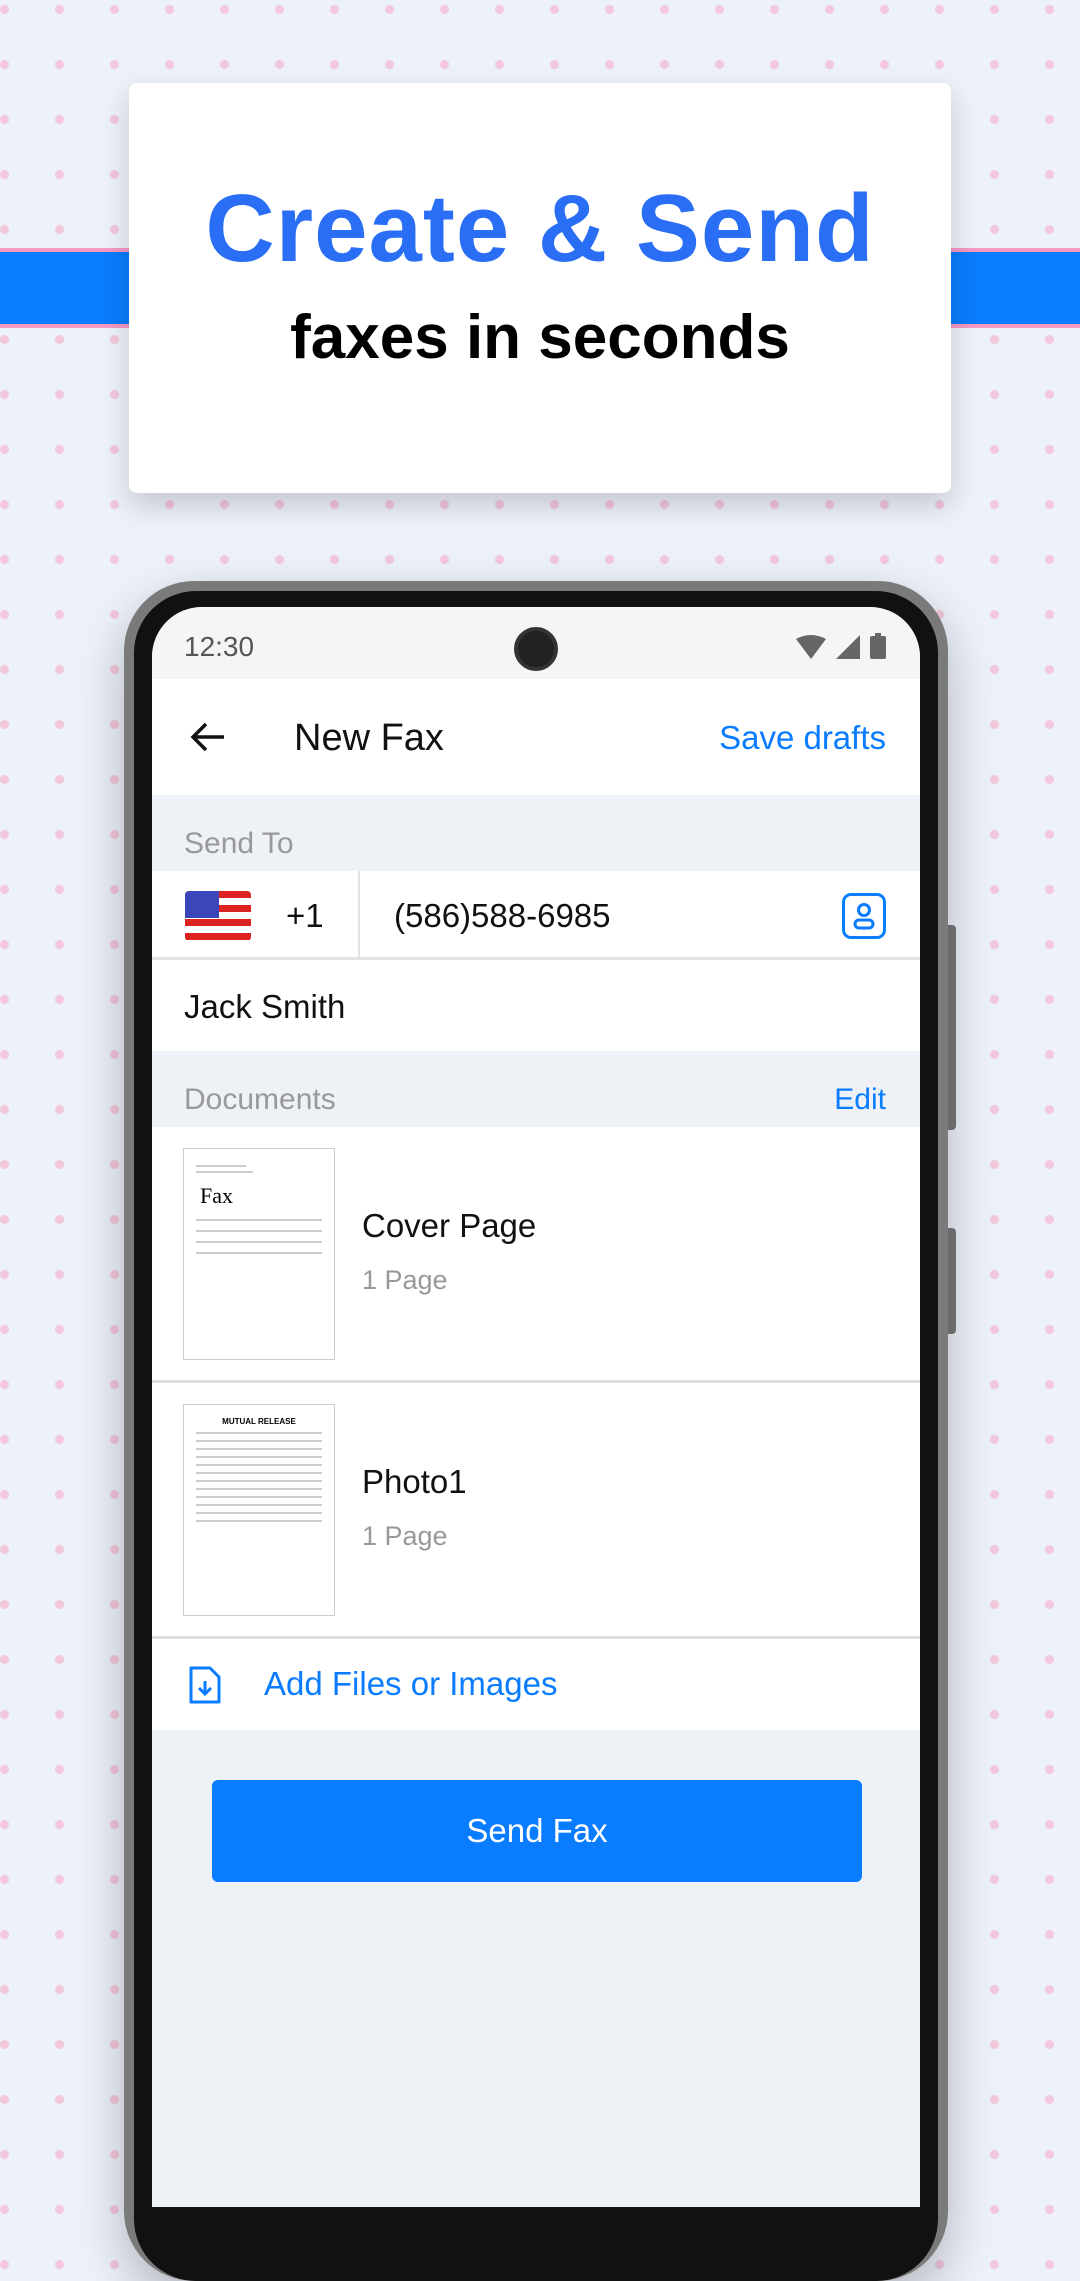  I want to click on promo-subline: faxes in seconds, so click(540, 337).